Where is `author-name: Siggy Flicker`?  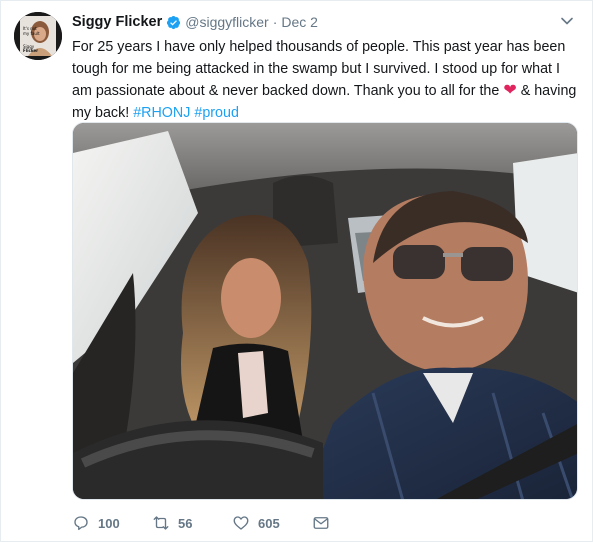
author-name: Siggy Flicker is located at coordinates (117, 22).